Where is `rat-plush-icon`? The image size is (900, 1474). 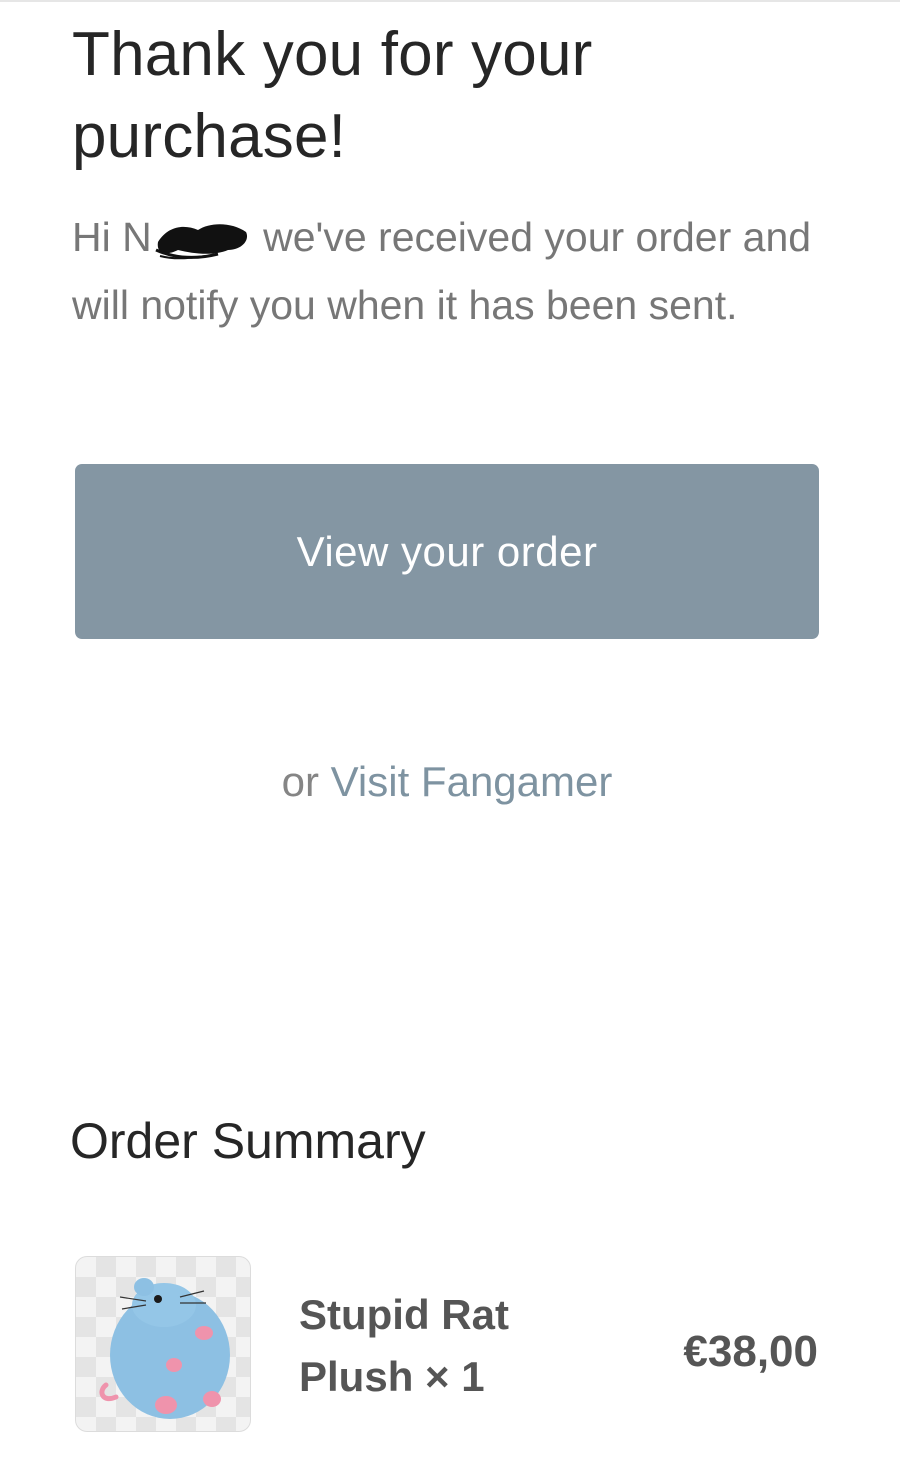 rat-plush-icon is located at coordinates (164, 1348).